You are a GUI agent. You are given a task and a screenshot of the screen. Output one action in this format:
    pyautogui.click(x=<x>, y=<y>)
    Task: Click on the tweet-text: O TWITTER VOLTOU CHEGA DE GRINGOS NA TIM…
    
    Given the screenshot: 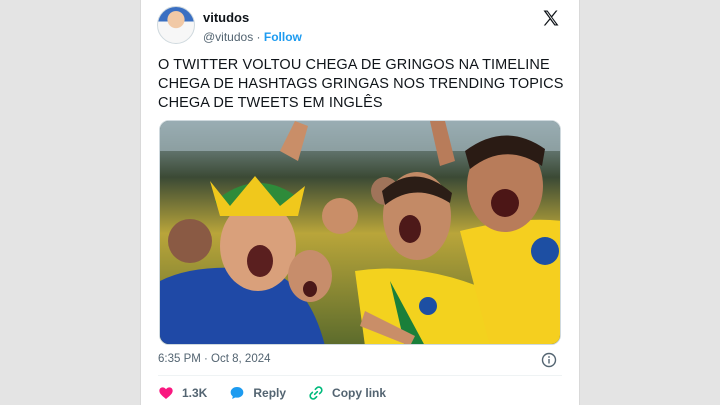 What is the action you would take?
    pyautogui.click(x=363, y=84)
    